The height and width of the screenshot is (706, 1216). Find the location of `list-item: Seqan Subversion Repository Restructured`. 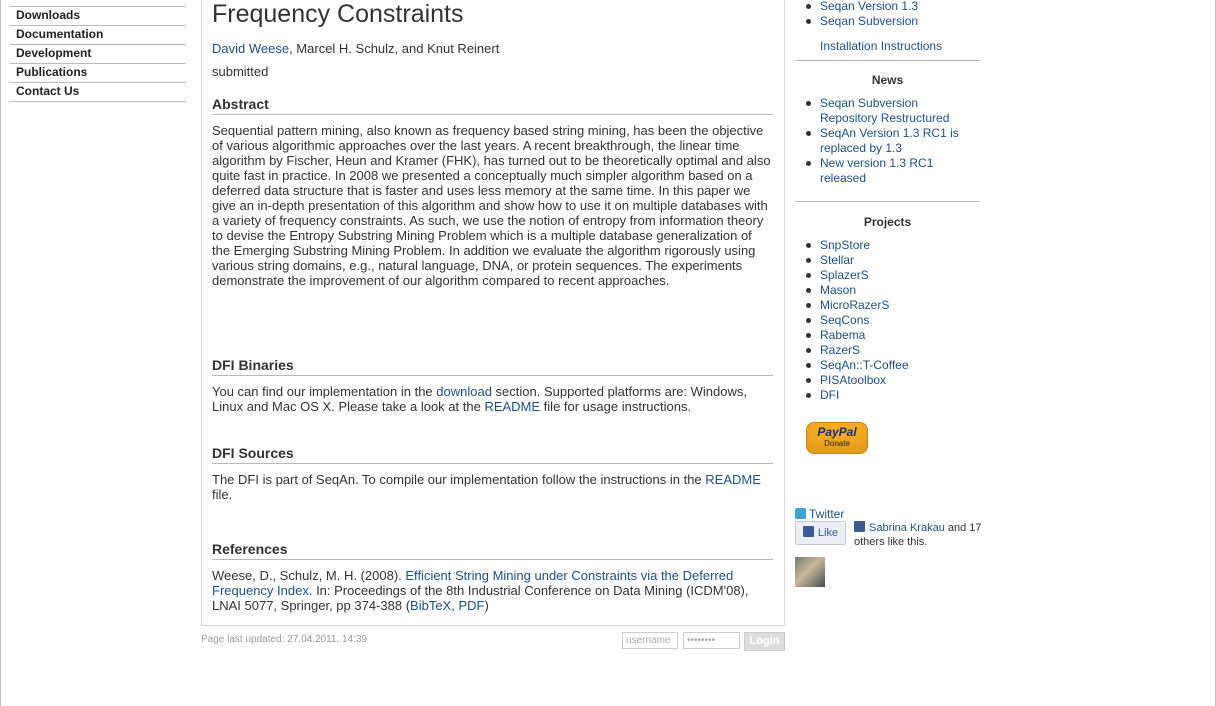

list-item: Seqan Subversion Repository Restructured is located at coordinates (882, 111).